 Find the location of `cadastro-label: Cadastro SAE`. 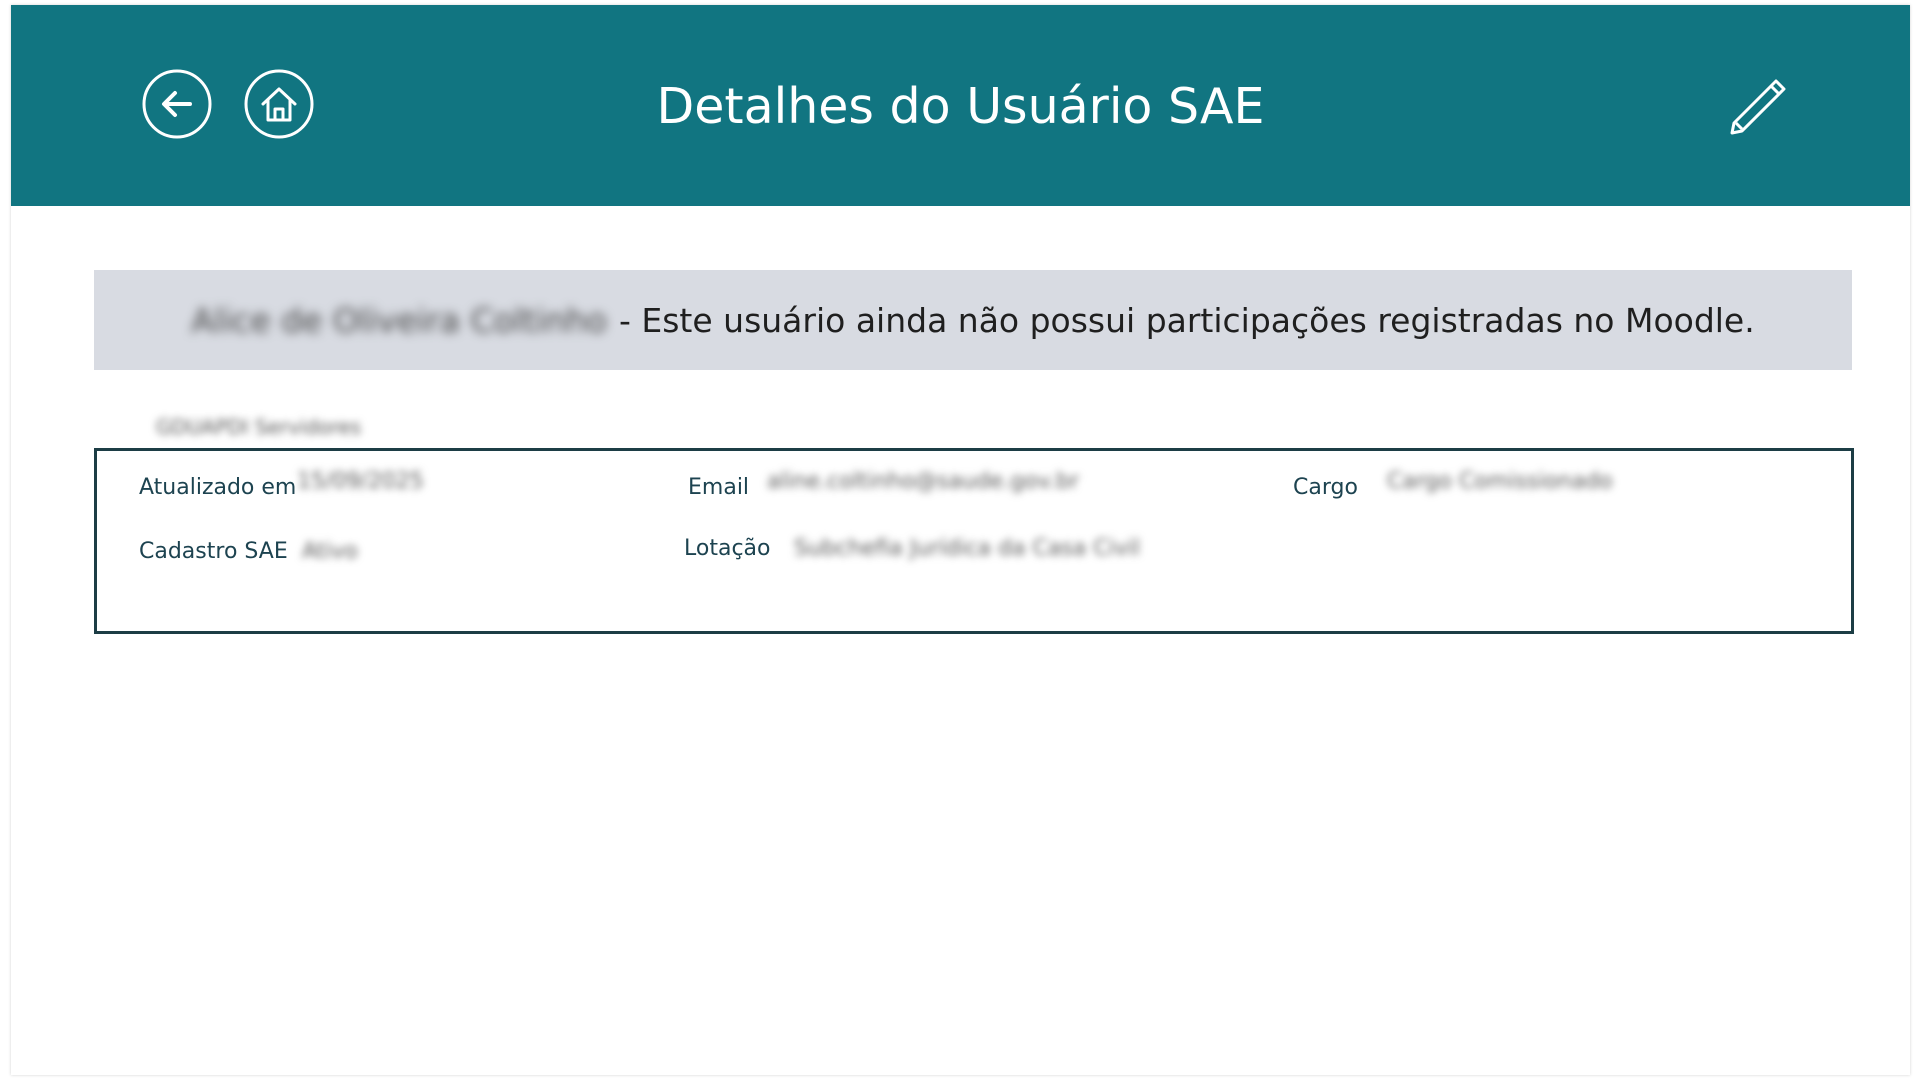

cadastro-label: Cadastro SAE is located at coordinates (213, 551).